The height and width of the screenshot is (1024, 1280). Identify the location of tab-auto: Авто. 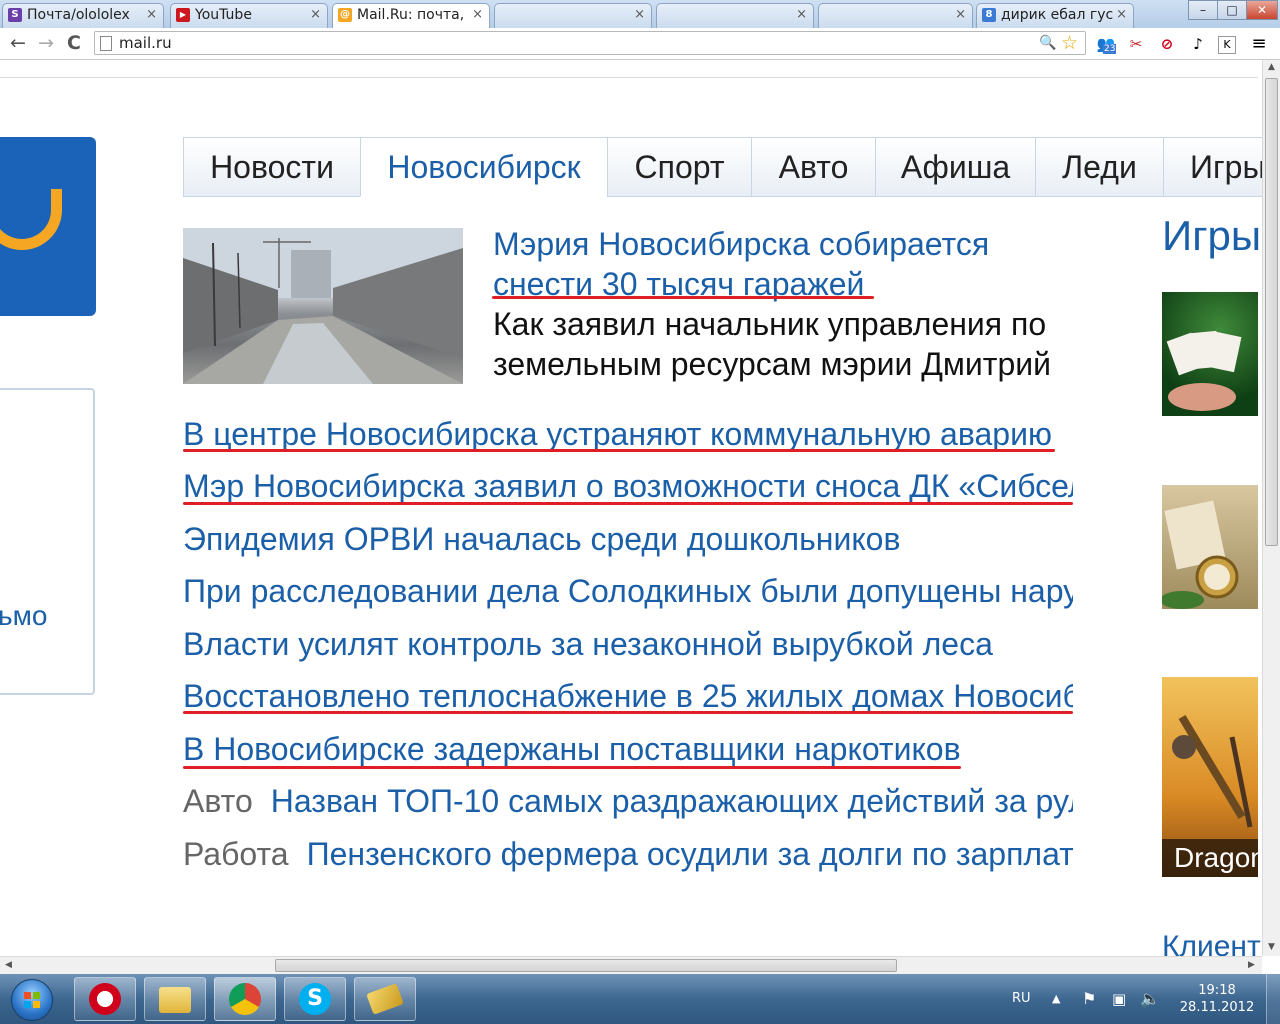
(813, 167).